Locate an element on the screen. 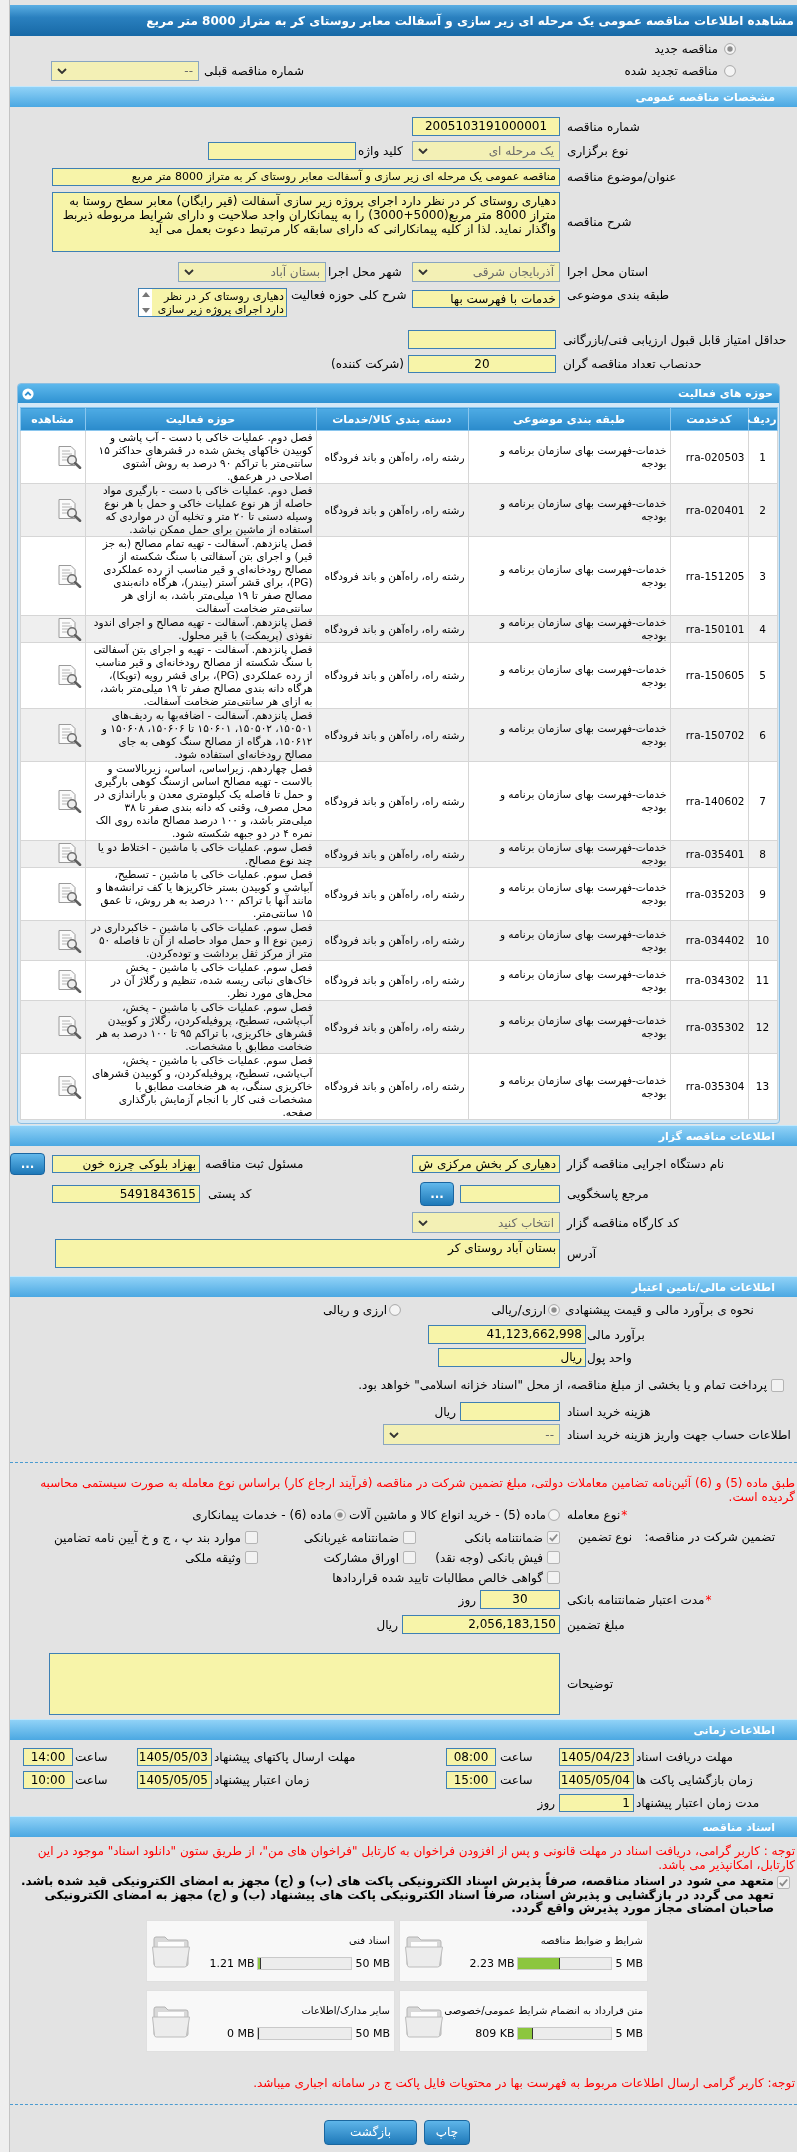  input-field: دهیاری کر بخش مرکزی ش is located at coordinates (486, 1164).